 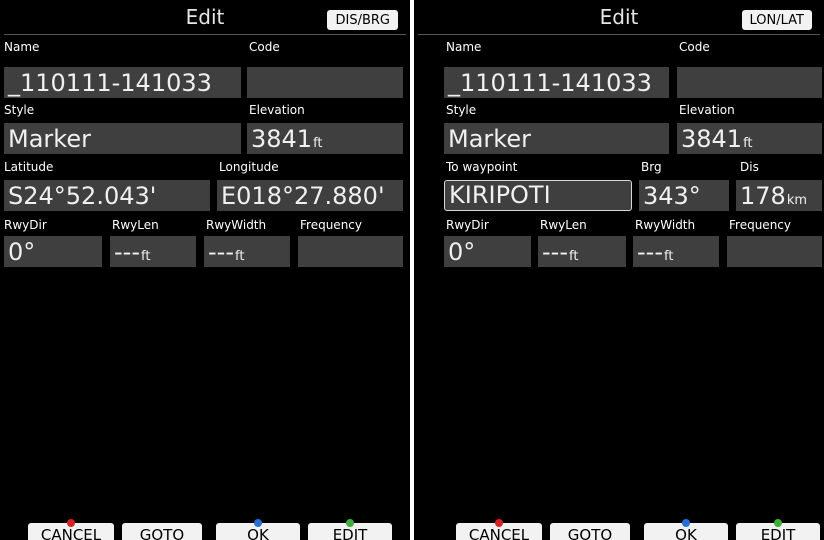 I want to click on dis-field: 178km, so click(x=779, y=195).